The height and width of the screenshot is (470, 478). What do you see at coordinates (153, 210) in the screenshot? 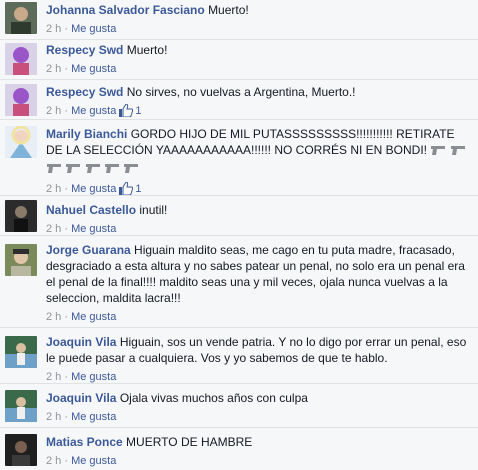
I see `comment-text: inutil!` at bounding box center [153, 210].